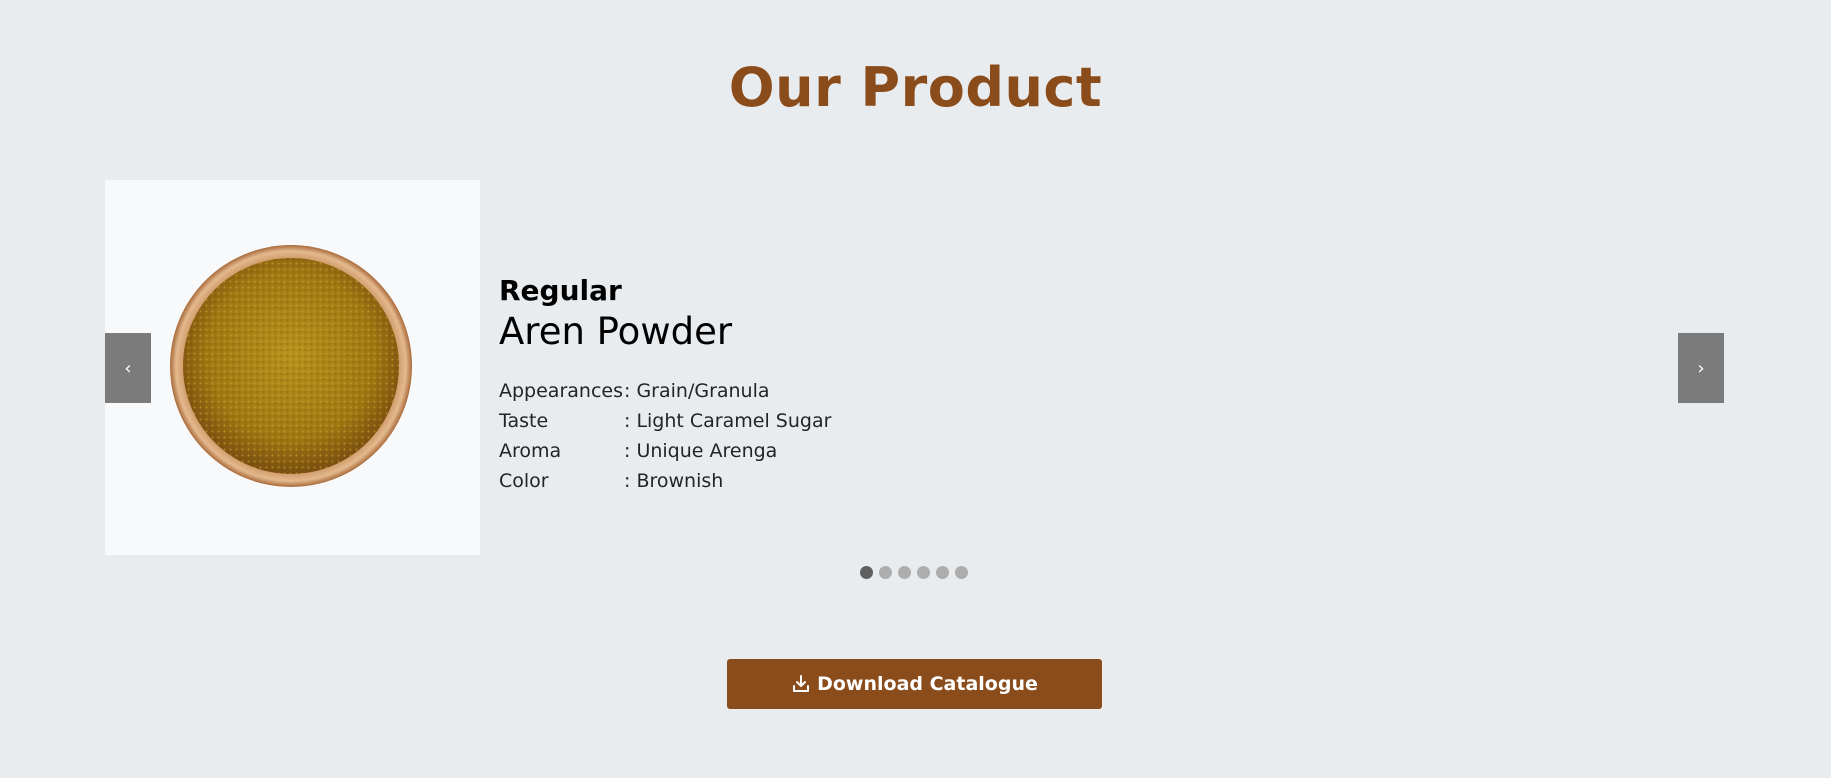  What do you see at coordinates (914, 572) in the screenshot?
I see `carousel-indicators` at bounding box center [914, 572].